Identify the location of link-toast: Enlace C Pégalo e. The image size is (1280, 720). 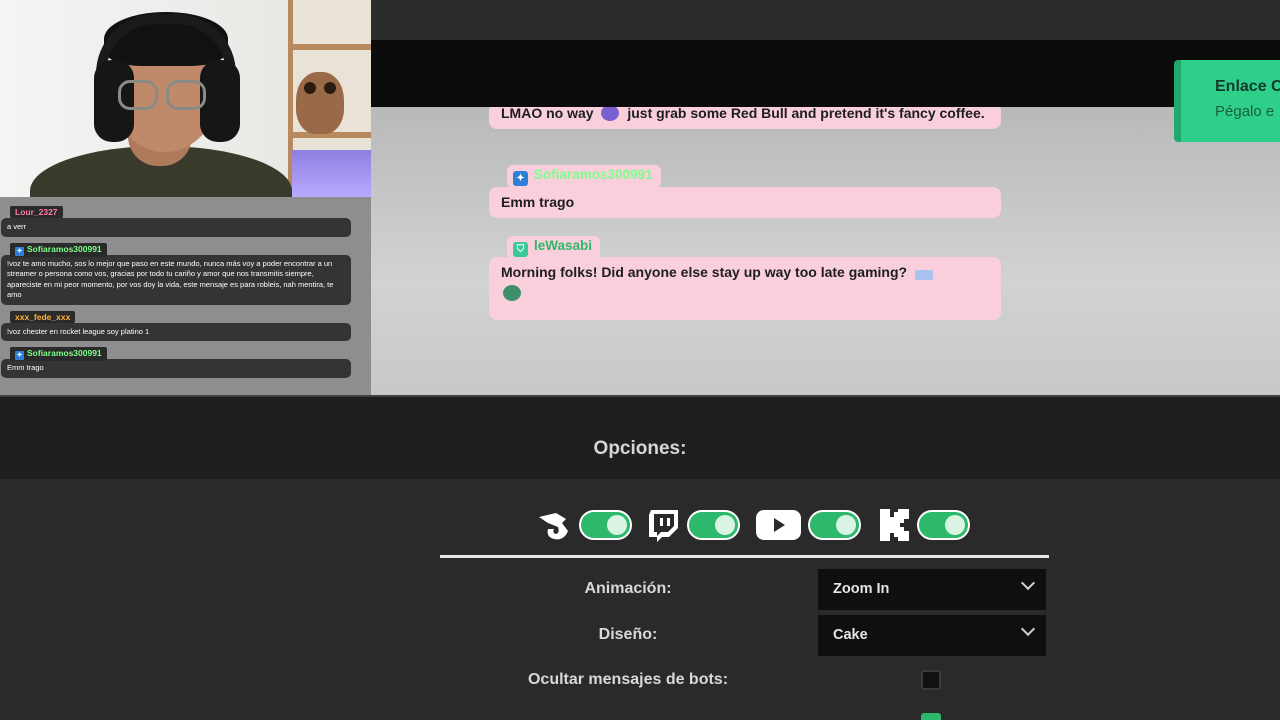
(1227, 101).